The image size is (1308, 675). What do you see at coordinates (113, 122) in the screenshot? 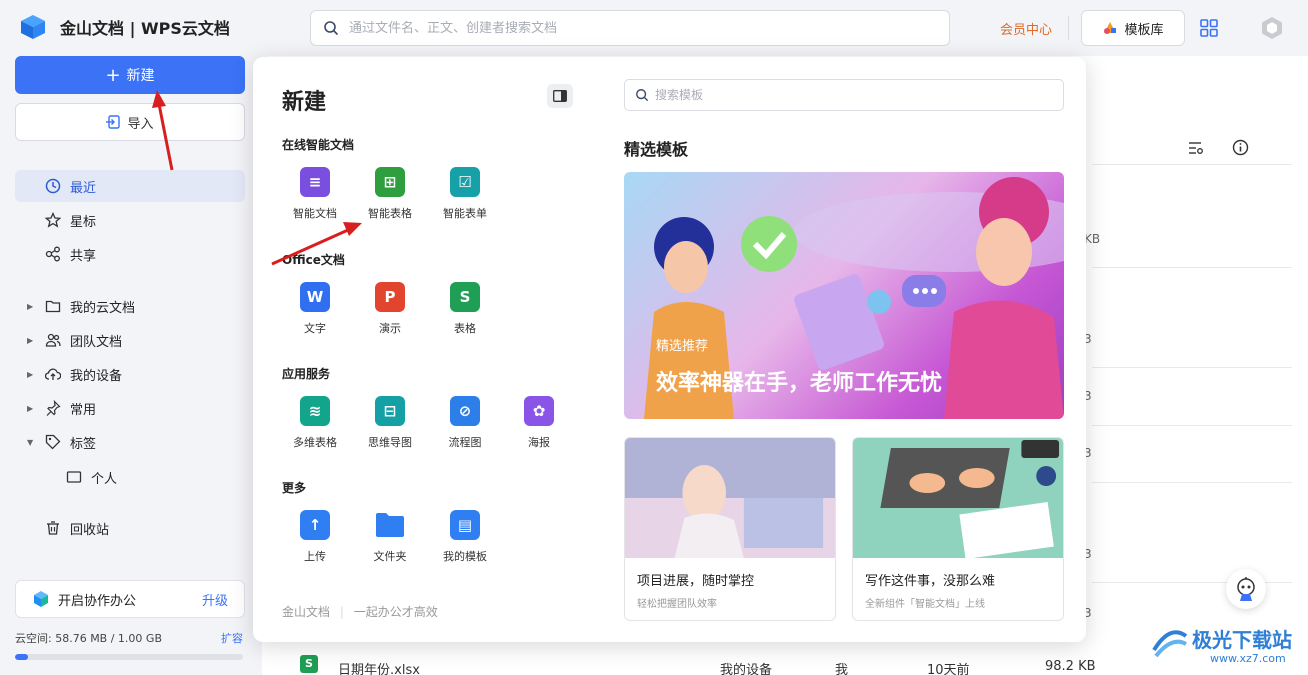
I see `import-icon` at bounding box center [113, 122].